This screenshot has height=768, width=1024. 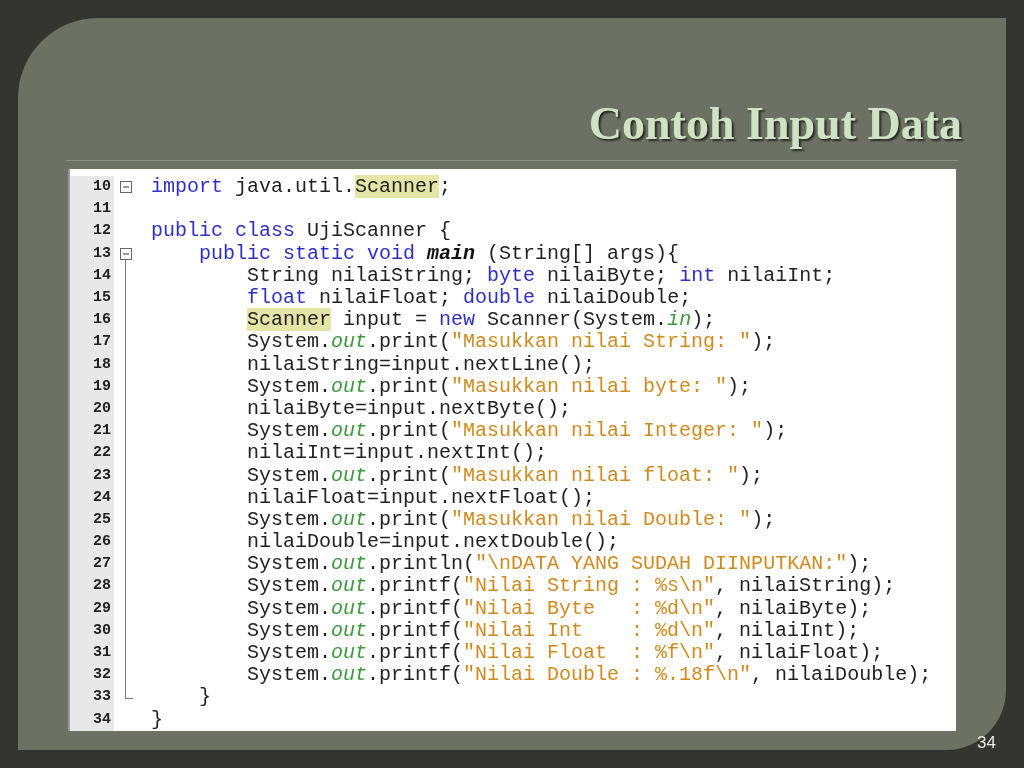 What do you see at coordinates (301, 187) in the screenshot?
I see `code-line: import java.util.Scanner;` at bounding box center [301, 187].